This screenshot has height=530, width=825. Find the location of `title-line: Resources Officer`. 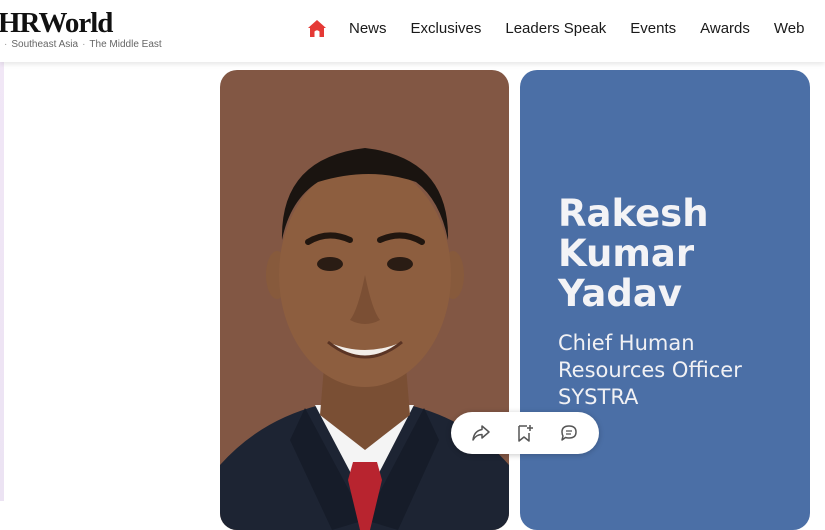

title-line: Resources Officer is located at coordinates (650, 370).